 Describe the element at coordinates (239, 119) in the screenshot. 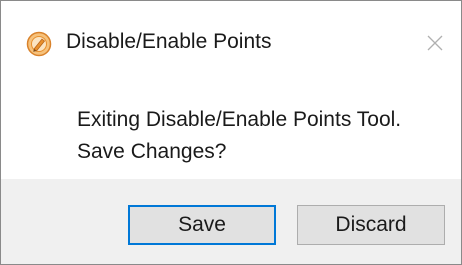

I see `message-line-1: Exiting Disable/Enable Points Tool.` at that location.